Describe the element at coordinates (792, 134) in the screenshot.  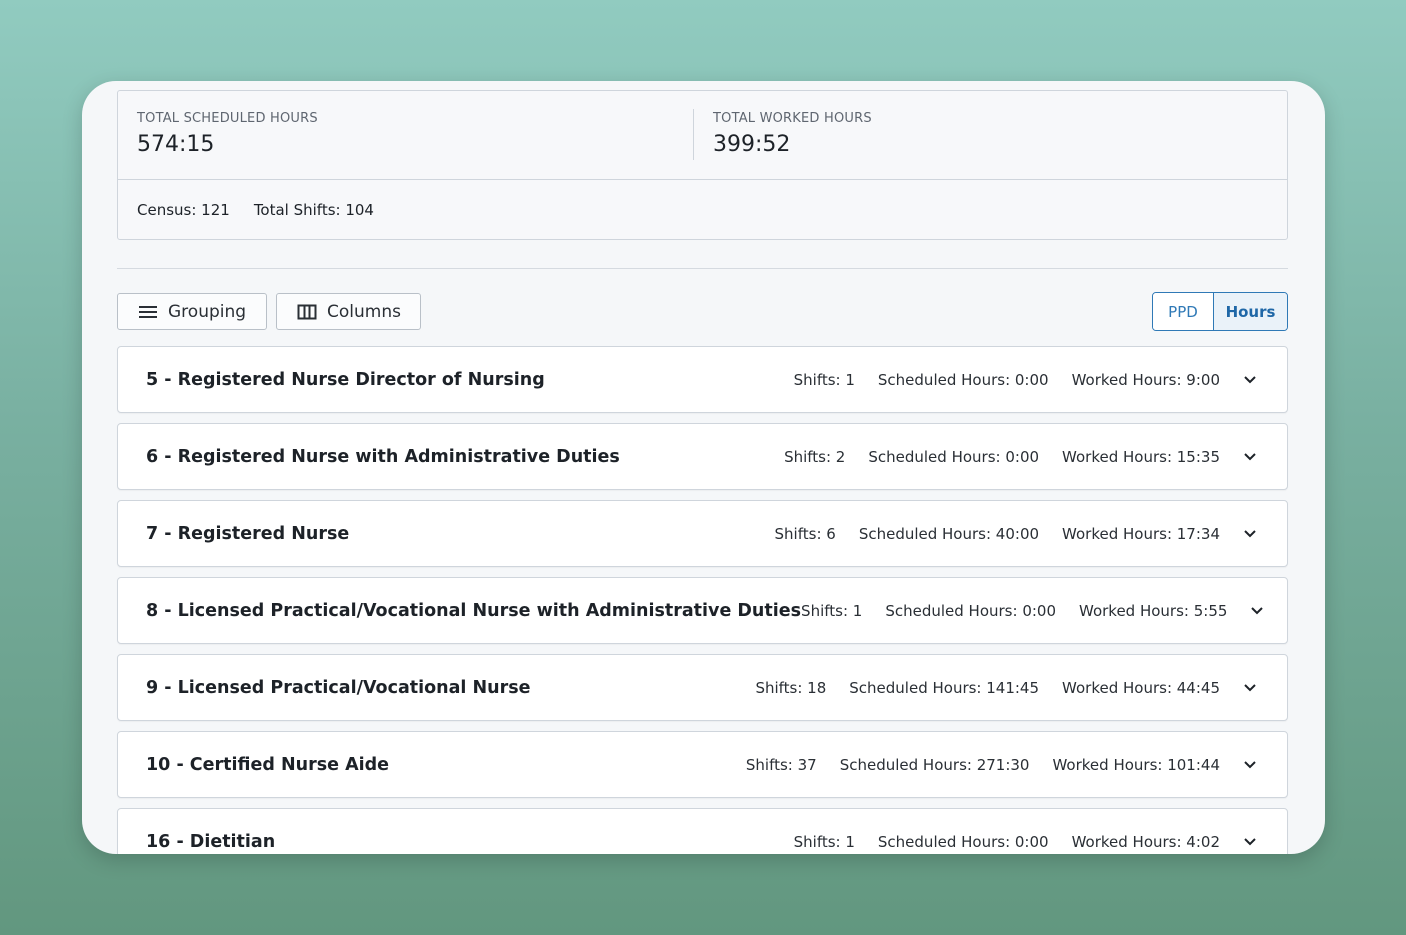
I see `worked-hours-stat: TOTAL WORKED HOURS 399:52` at that location.